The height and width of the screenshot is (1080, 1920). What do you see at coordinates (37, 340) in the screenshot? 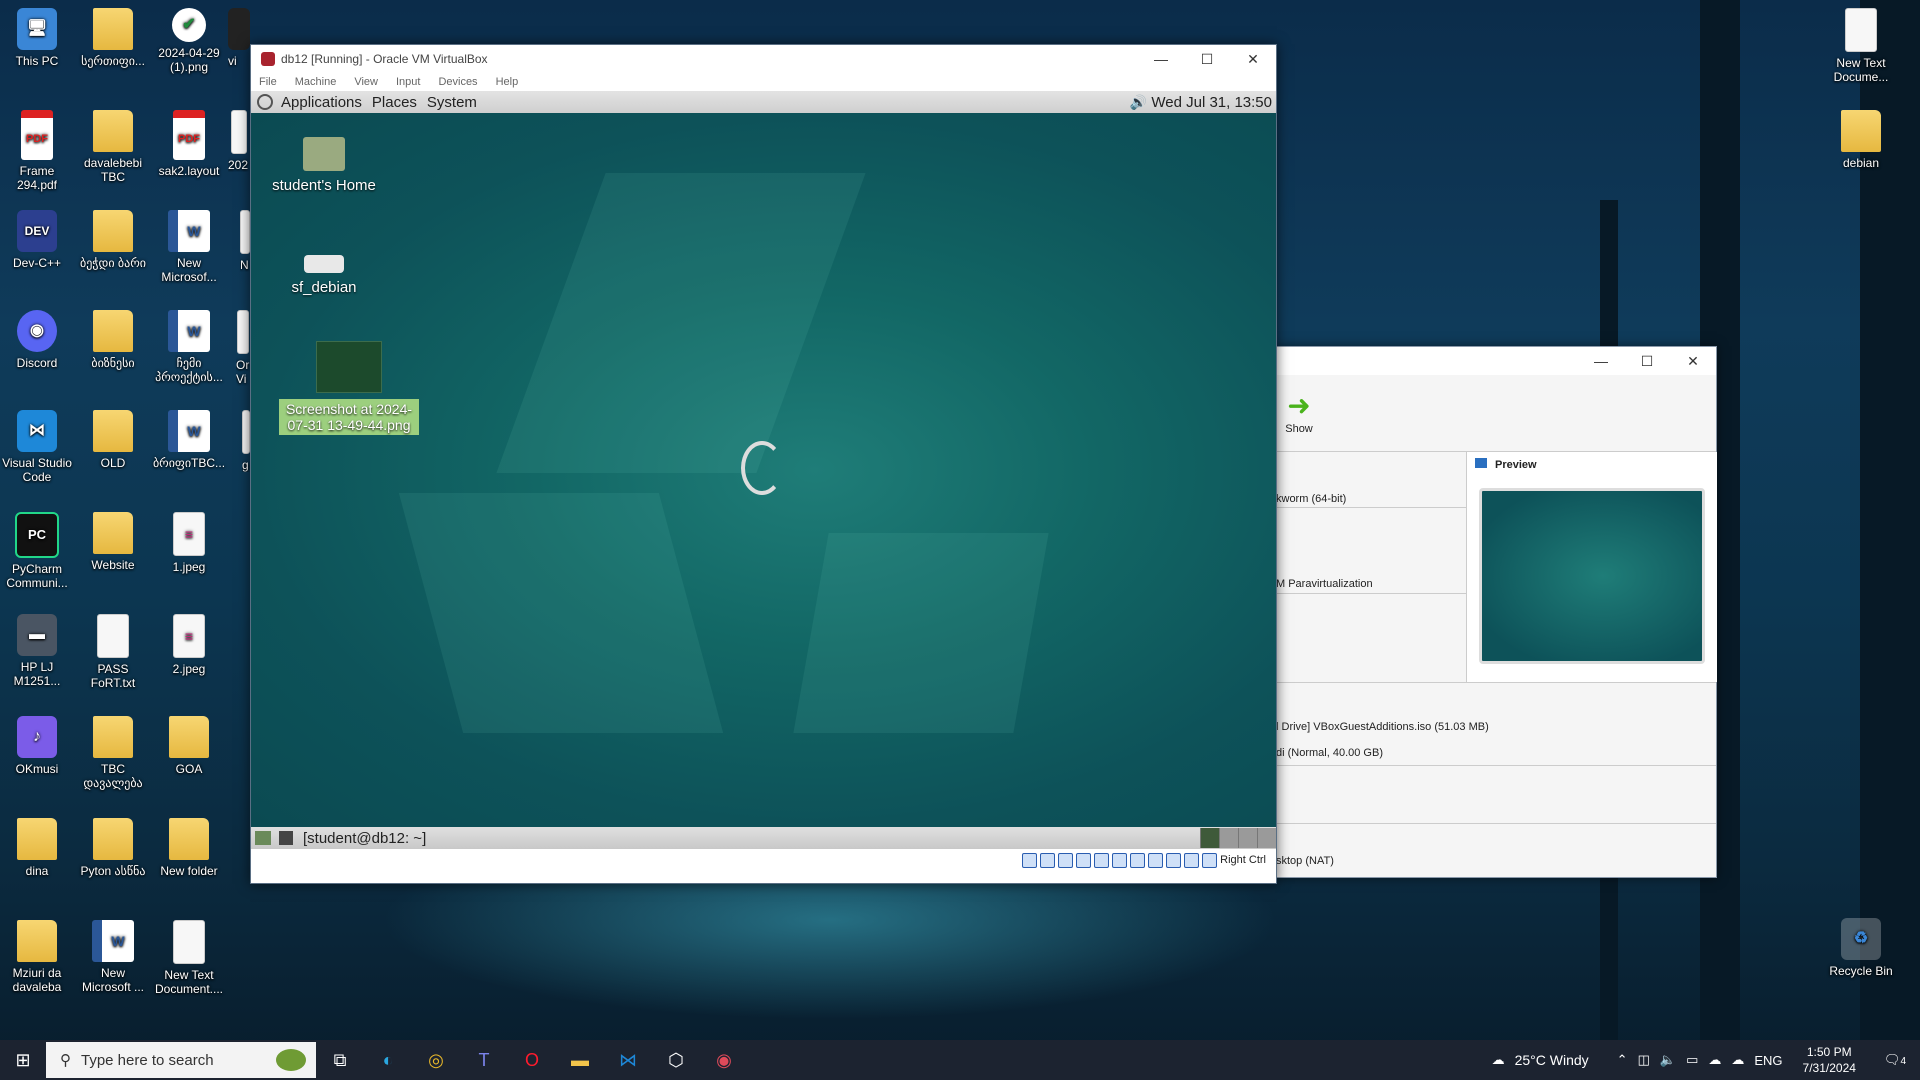
I see `desktop-icon-discord: ◉ Discord` at bounding box center [37, 340].